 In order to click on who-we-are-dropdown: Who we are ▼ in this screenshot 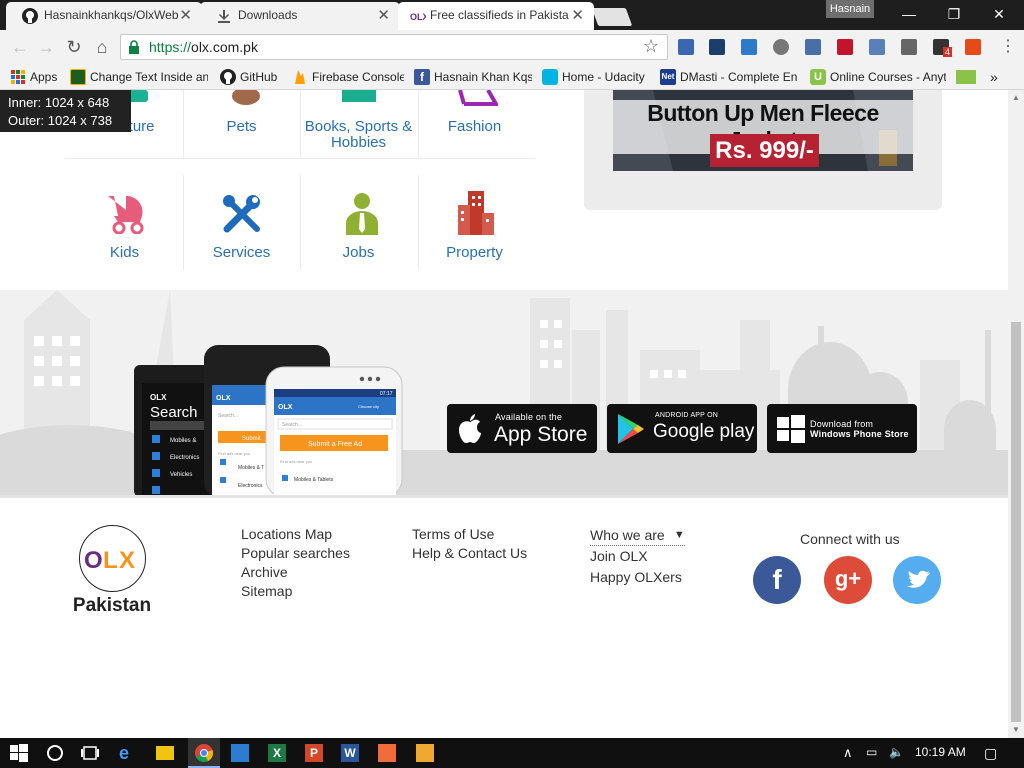, I will do `click(637, 536)`.